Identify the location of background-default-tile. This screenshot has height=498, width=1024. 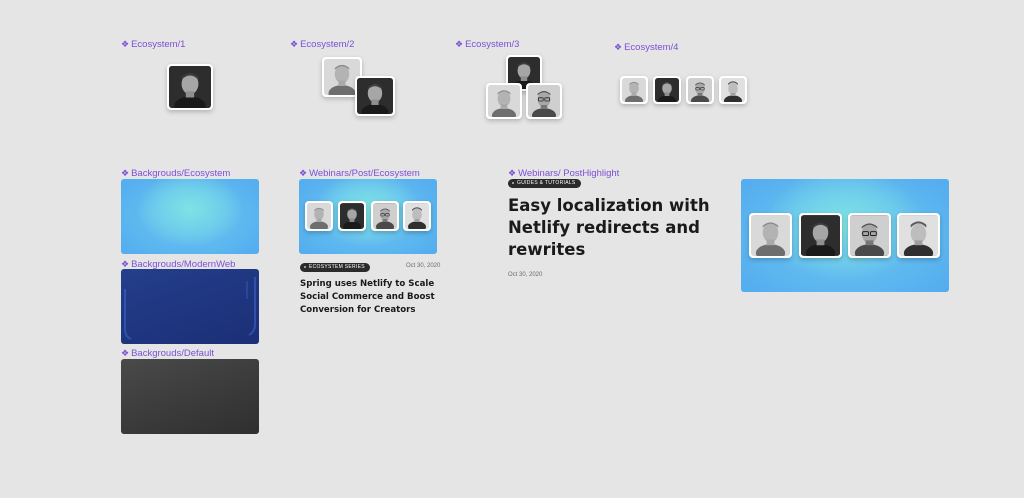
(190, 396).